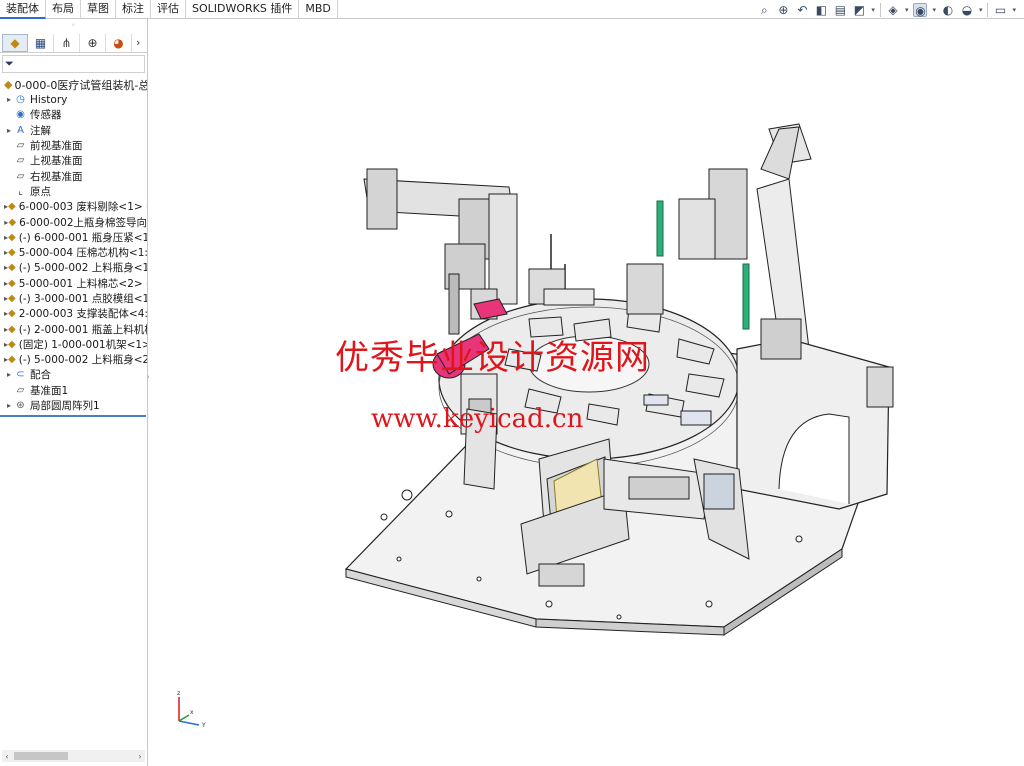  I want to click on tree-filter: ⏷, so click(73, 64).